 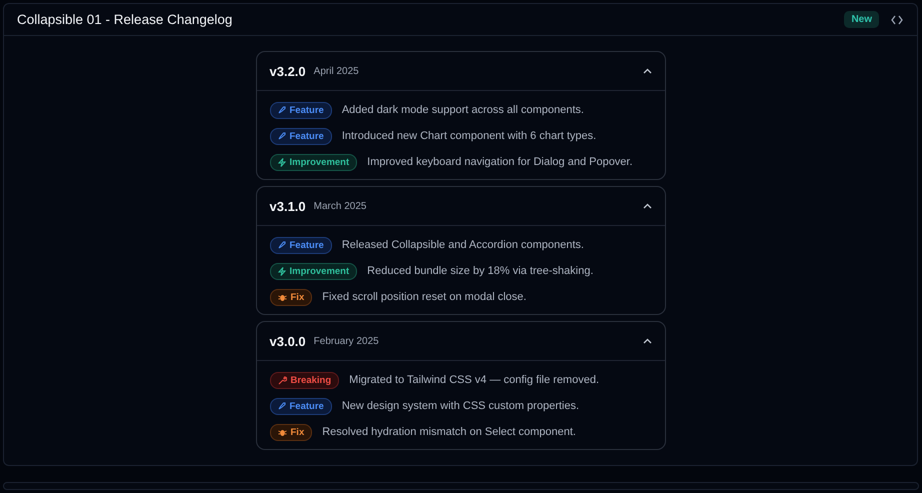 What do you see at coordinates (305, 380) in the screenshot?
I see `change-tag: Breaking` at bounding box center [305, 380].